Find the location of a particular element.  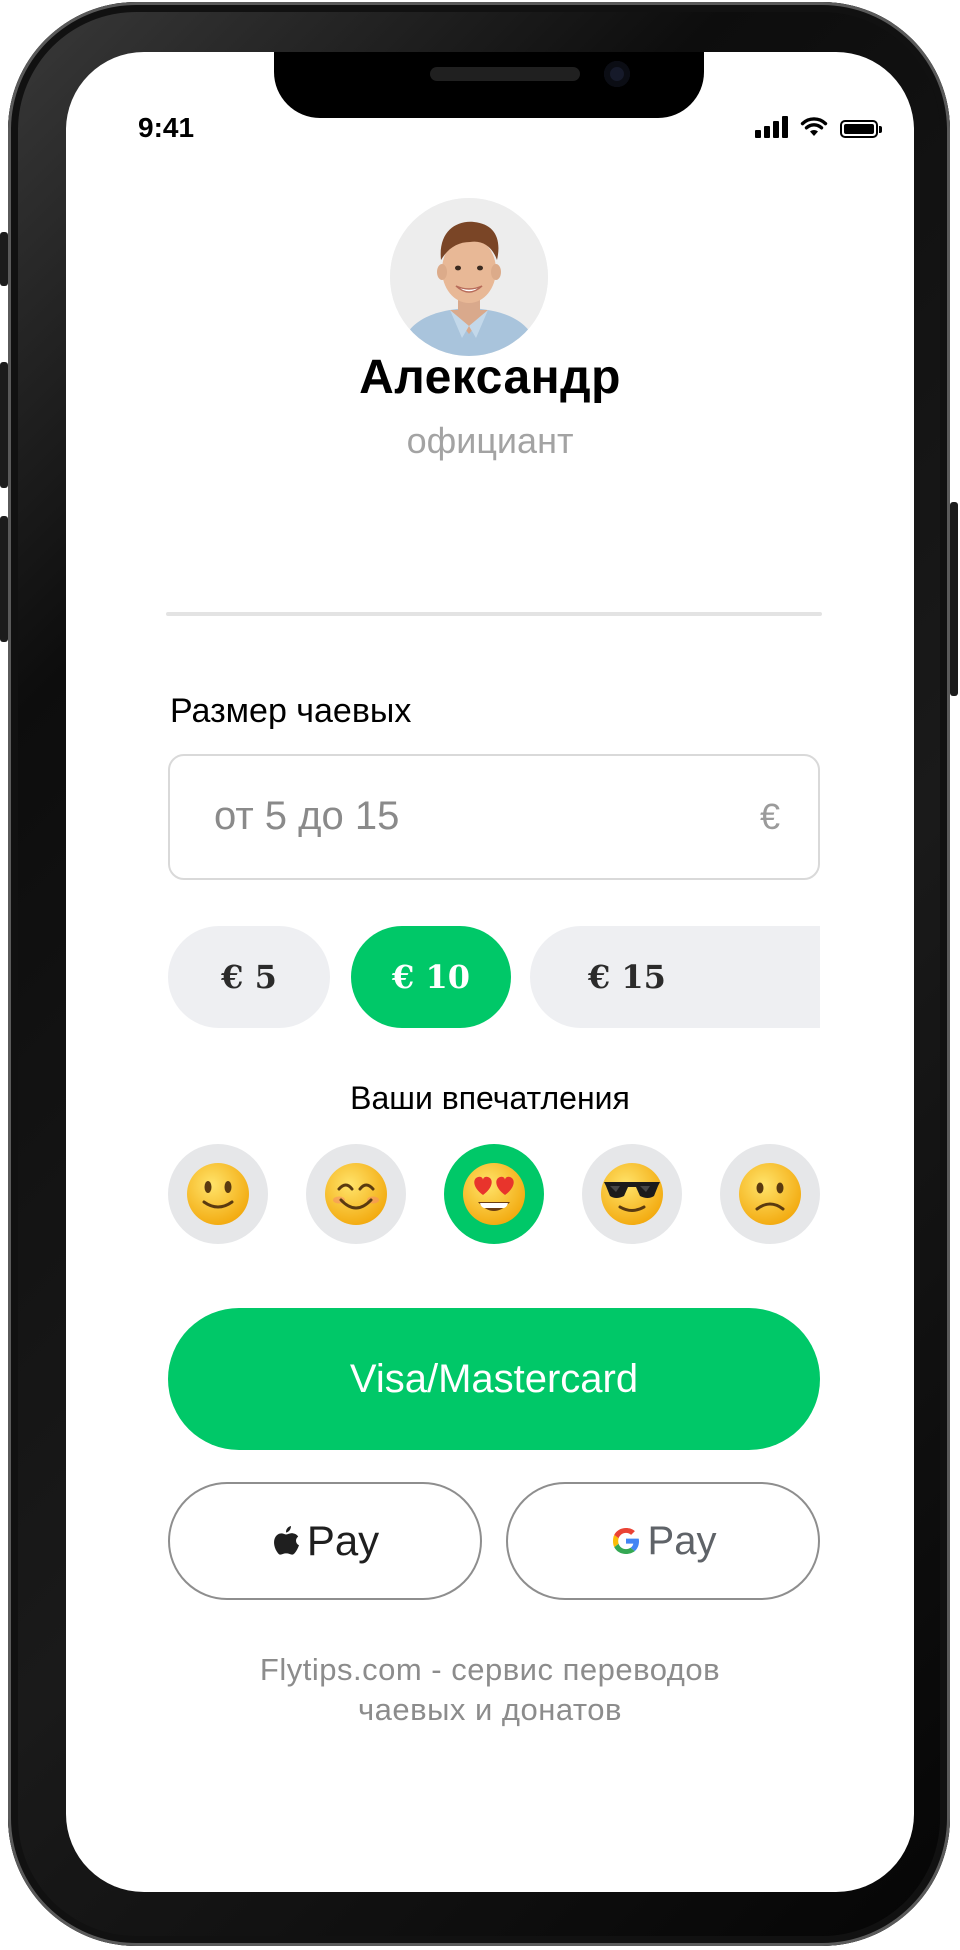

slight-smile-emoji-icon is located at coordinates (218, 1194).